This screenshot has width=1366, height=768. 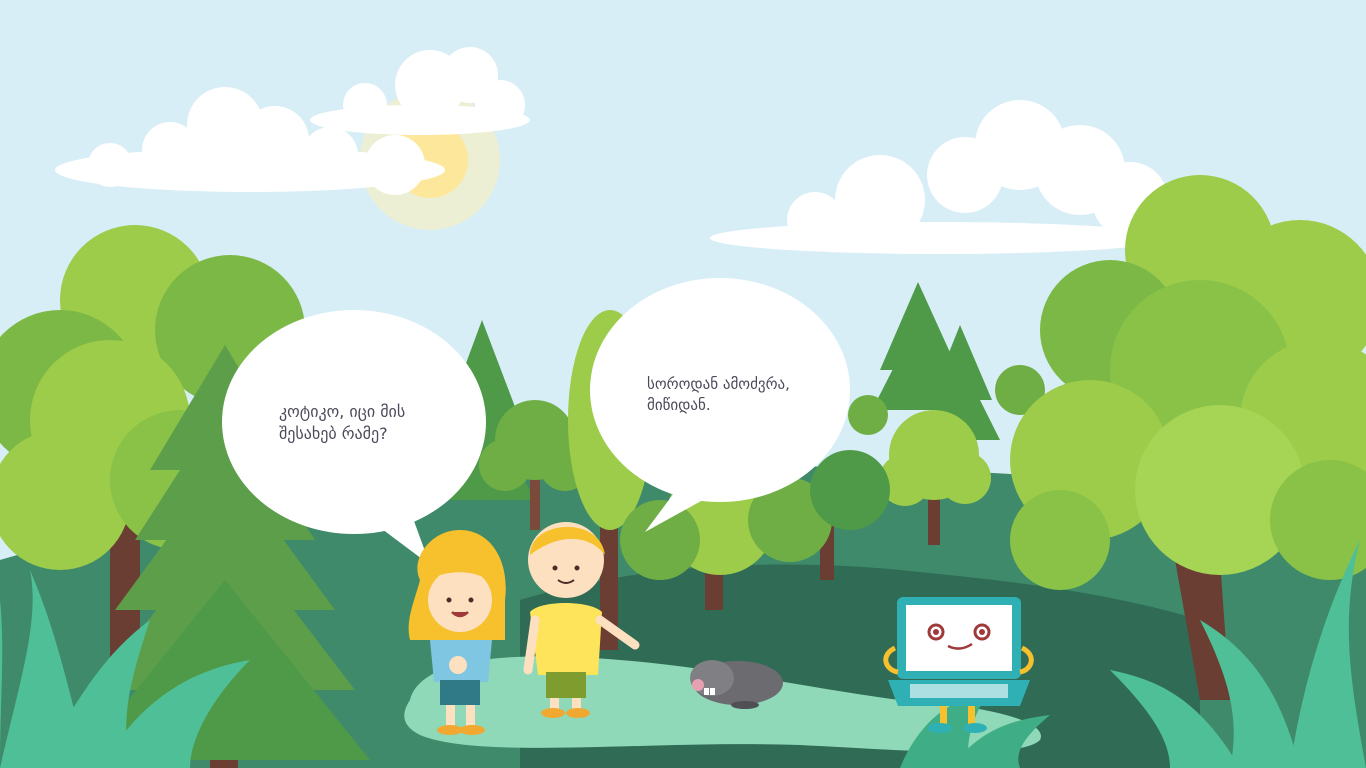 What do you see at coordinates (342, 422) in the screenshot?
I see `girl-dialogue-text: კოტიკო, იცი მის შესახებ რამე?` at bounding box center [342, 422].